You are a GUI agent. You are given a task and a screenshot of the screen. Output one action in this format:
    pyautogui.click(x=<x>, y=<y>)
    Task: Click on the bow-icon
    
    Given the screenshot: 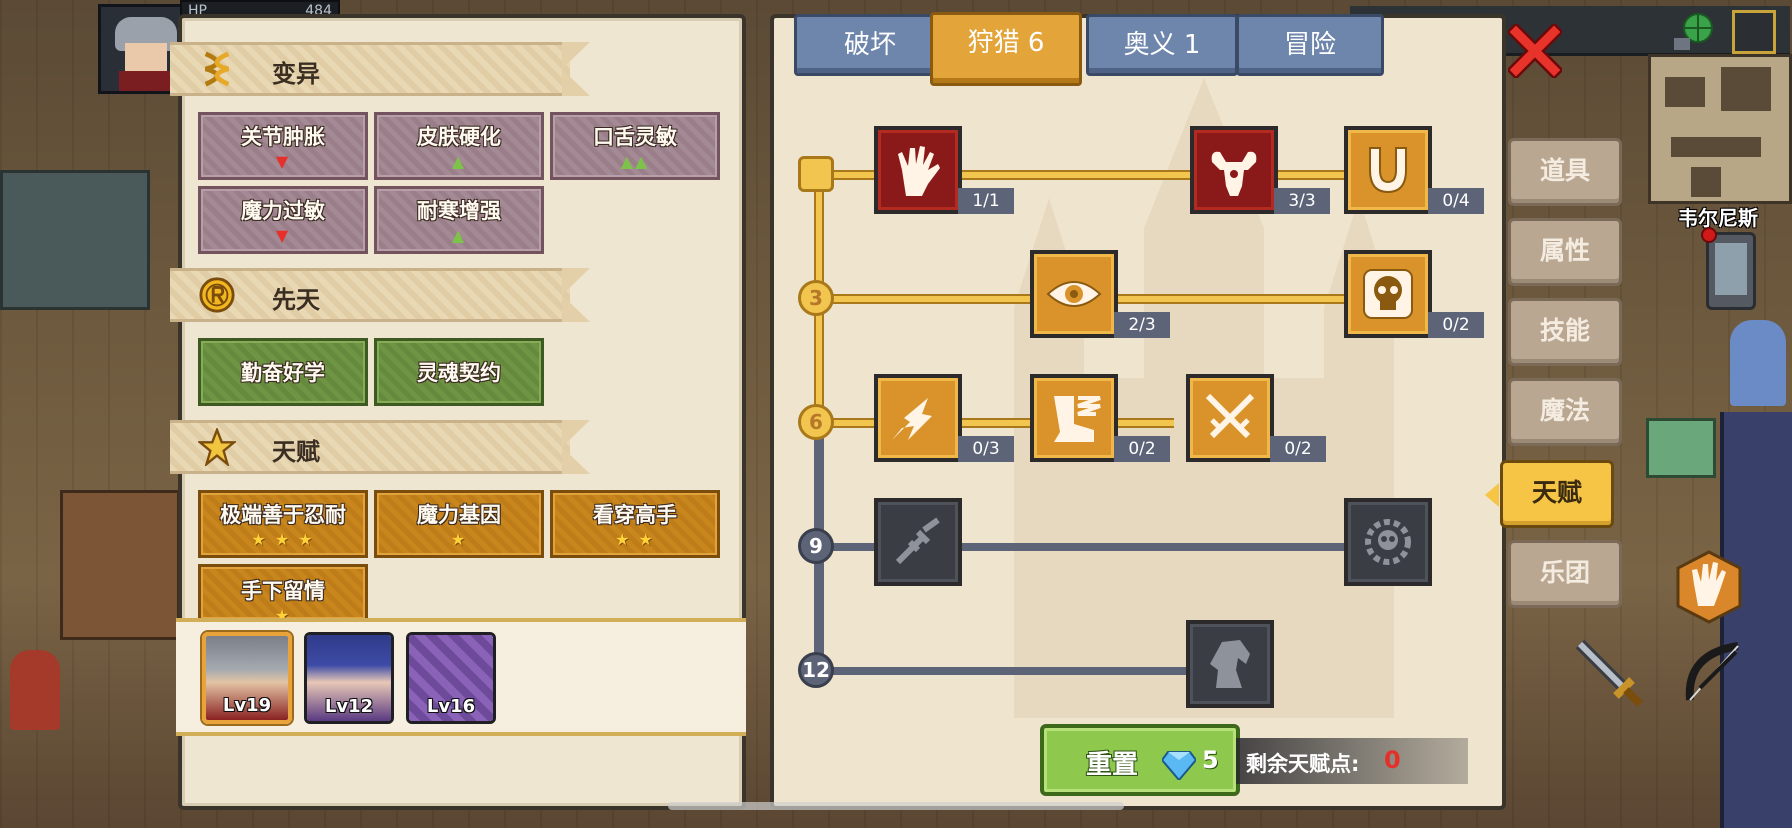 What is the action you would take?
    pyautogui.click(x=1715, y=673)
    